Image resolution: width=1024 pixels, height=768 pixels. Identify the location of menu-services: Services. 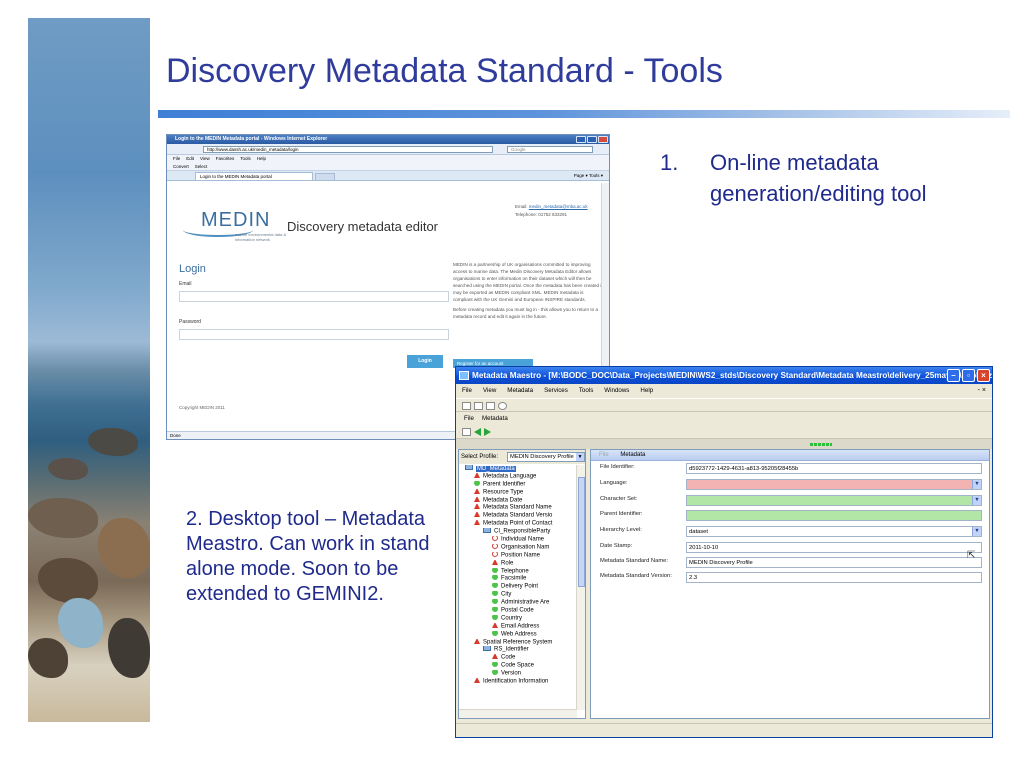
(556, 391).